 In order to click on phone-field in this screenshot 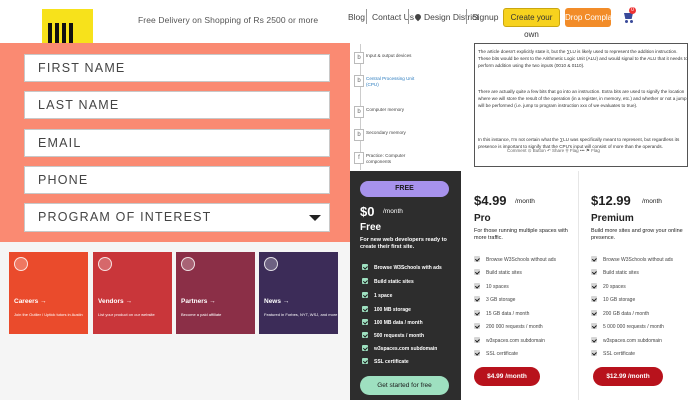, I will do `click(177, 180)`.